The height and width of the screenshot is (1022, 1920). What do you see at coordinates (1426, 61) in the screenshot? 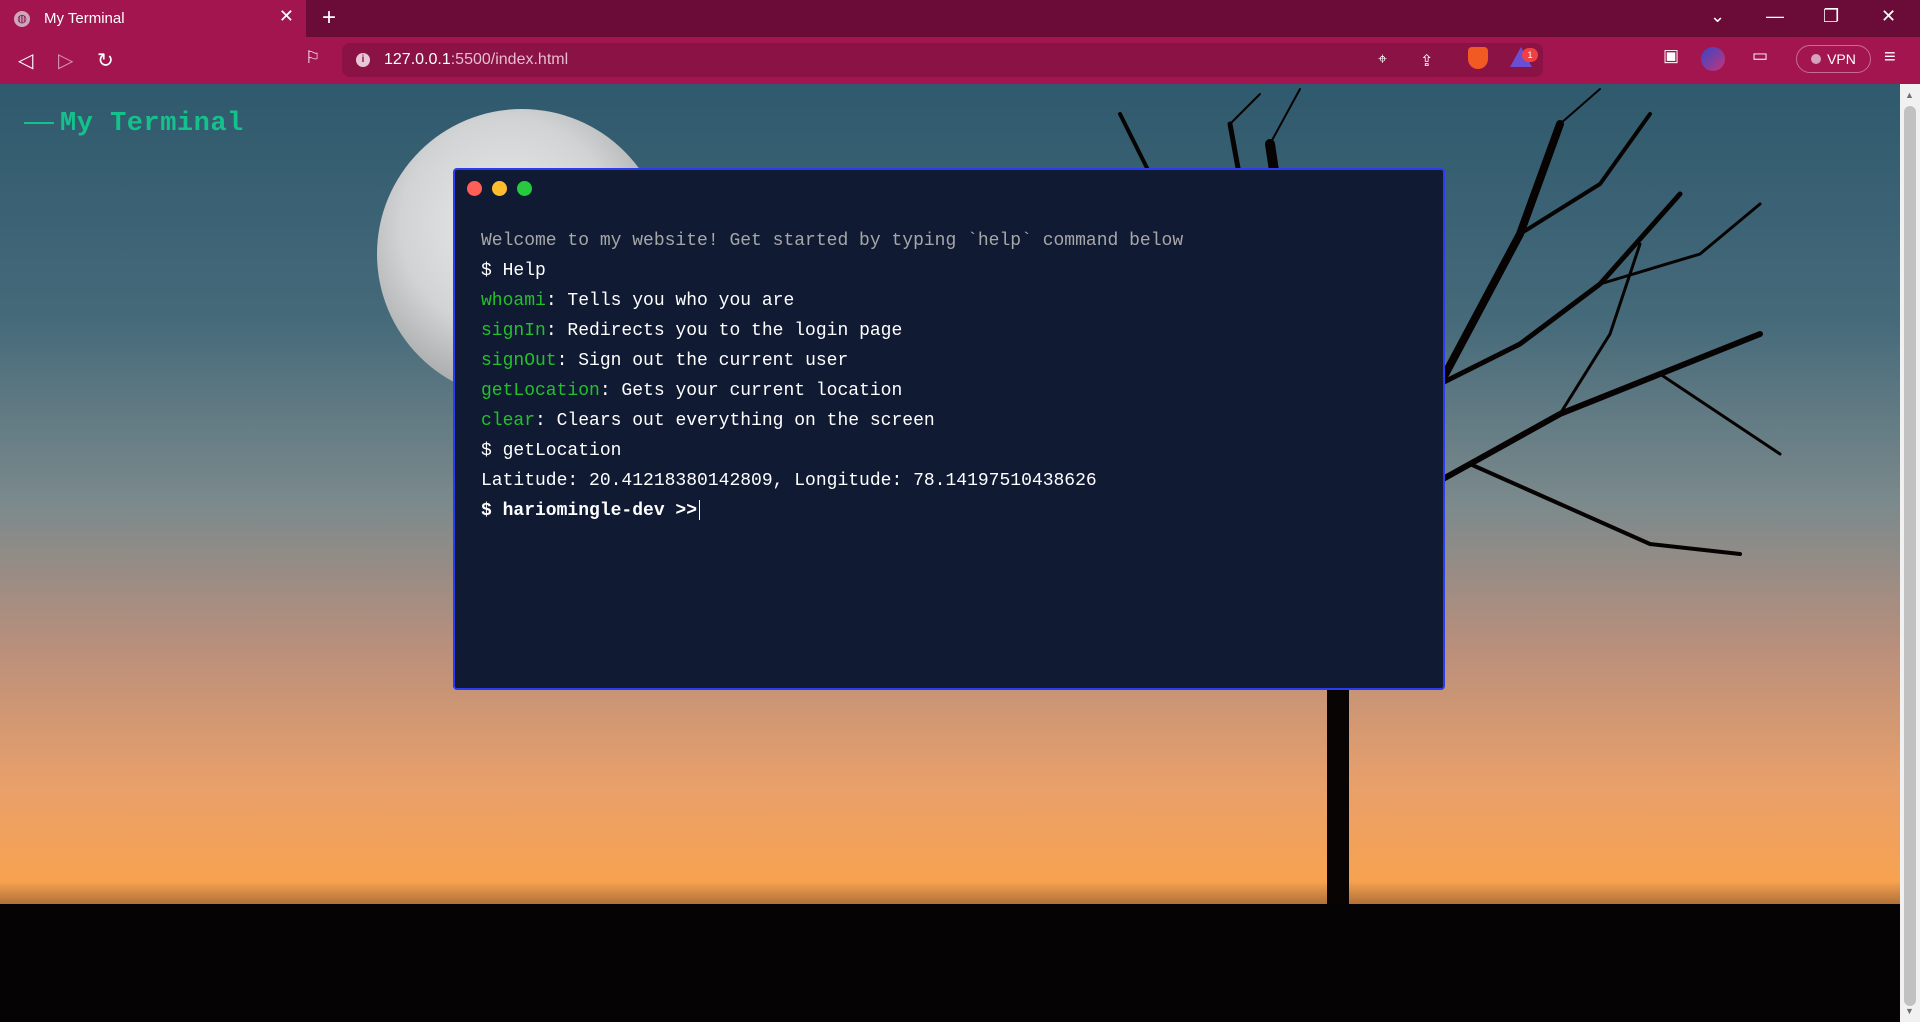
I see `share-icon: ⇪` at bounding box center [1426, 61].